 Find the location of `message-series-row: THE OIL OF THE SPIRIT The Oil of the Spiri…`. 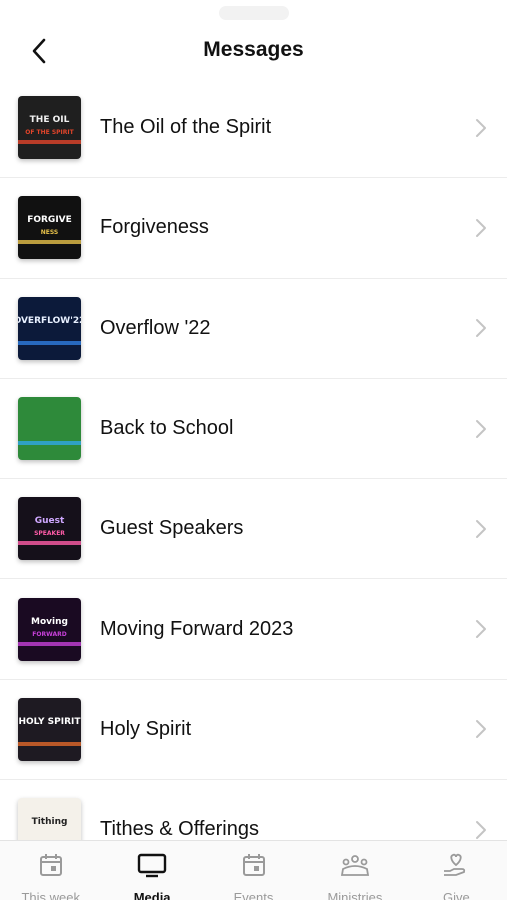

message-series-row: THE OIL OF THE SPIRIT The Oil of the Spiri… is located at coordinates (253, 128).